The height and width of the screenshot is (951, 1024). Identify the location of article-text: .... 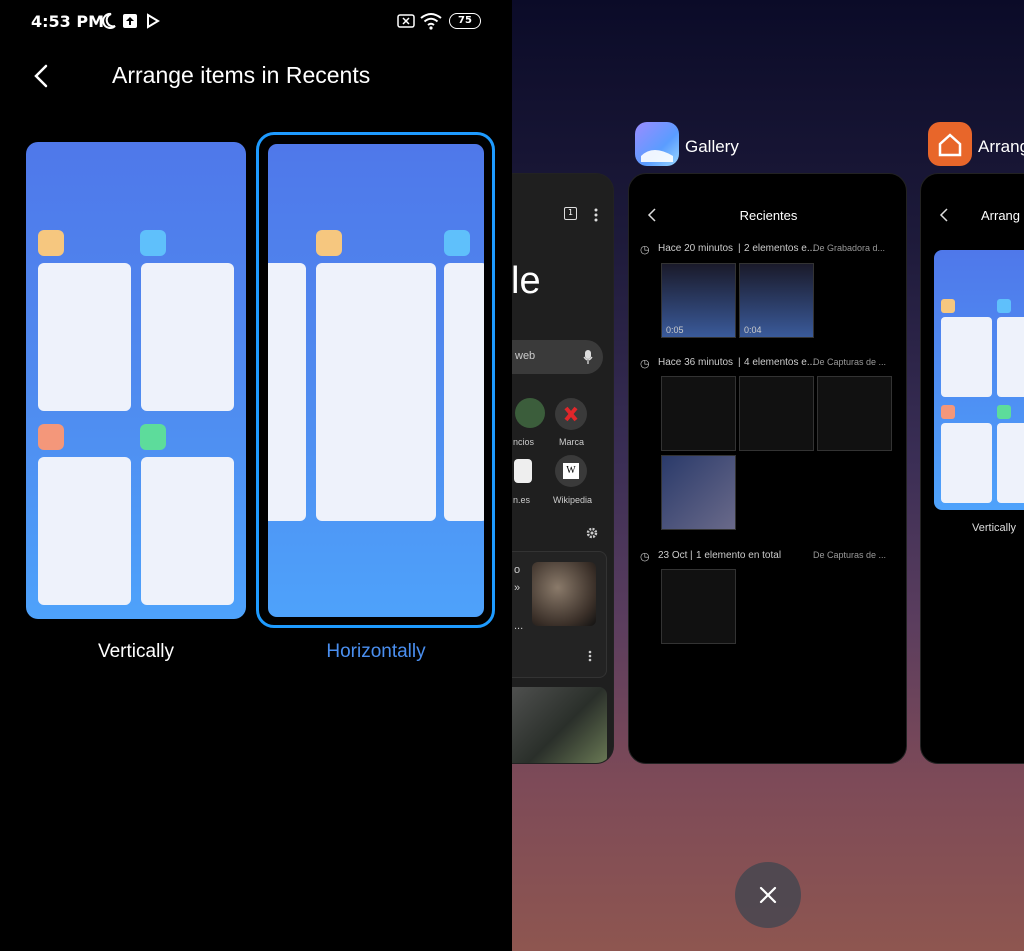
(519, 626).